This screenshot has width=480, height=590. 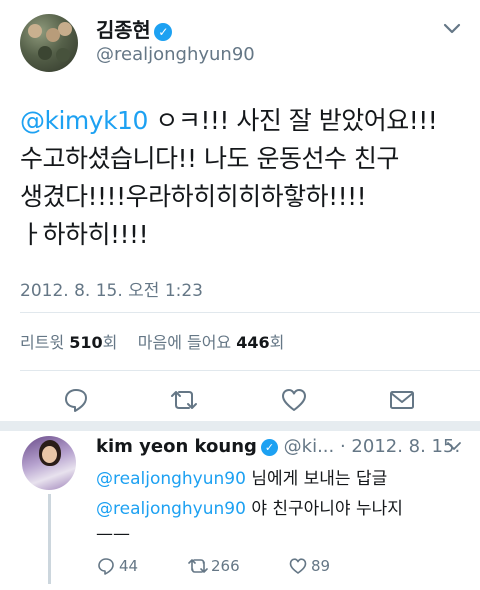 What do you see at coordinates (292, 120) in the screenshot?
I see `tweet-line-1: ㅇㅋ!!! 사진 잘 받았어요!!!` at bounding box center [292, 120].